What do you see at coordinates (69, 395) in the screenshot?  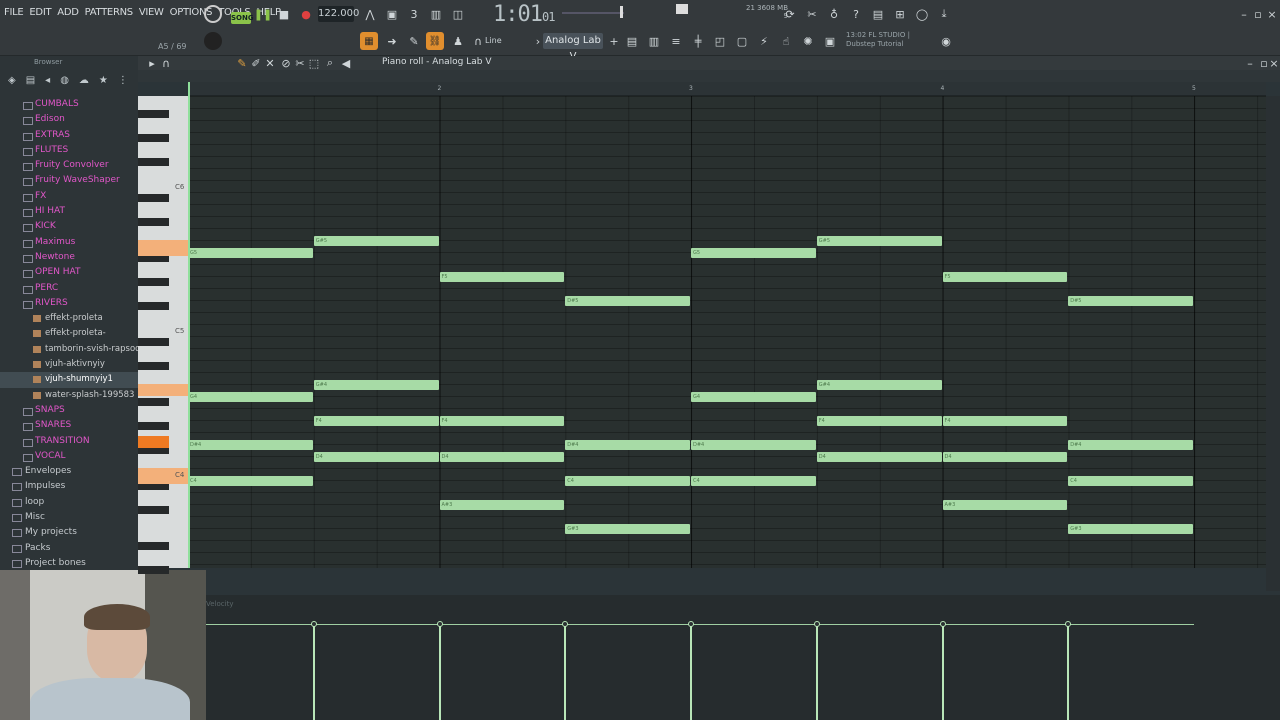 I see `browser-item: water-splash-199583` at bounding box center [69, 395].